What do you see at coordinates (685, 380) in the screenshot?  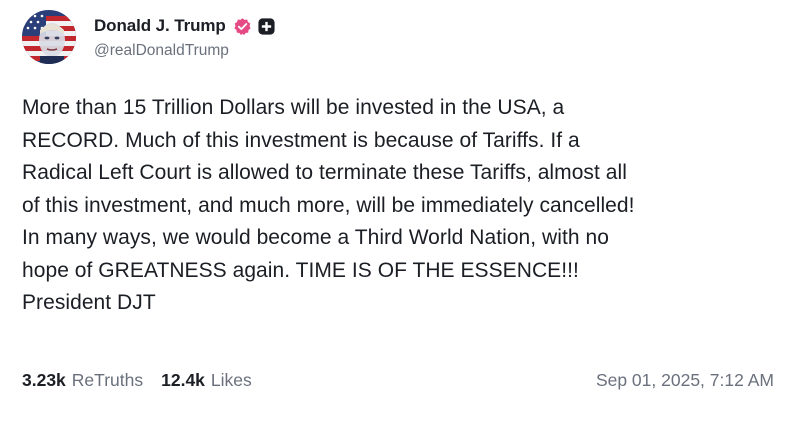 I see `post-timestamp: Sep 01, 2025, 7:12 AM` at bounding box center [685, 380].